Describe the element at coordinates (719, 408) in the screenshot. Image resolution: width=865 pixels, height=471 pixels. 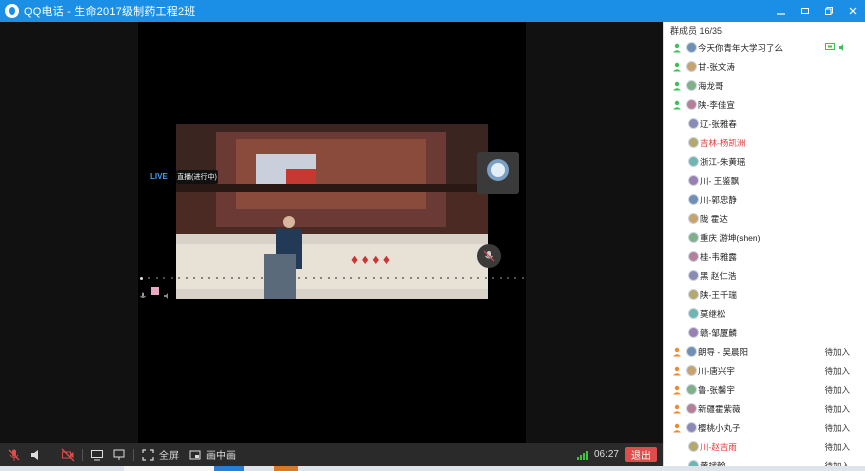
I see `member-name: 新疆霍紫薇` at that location.